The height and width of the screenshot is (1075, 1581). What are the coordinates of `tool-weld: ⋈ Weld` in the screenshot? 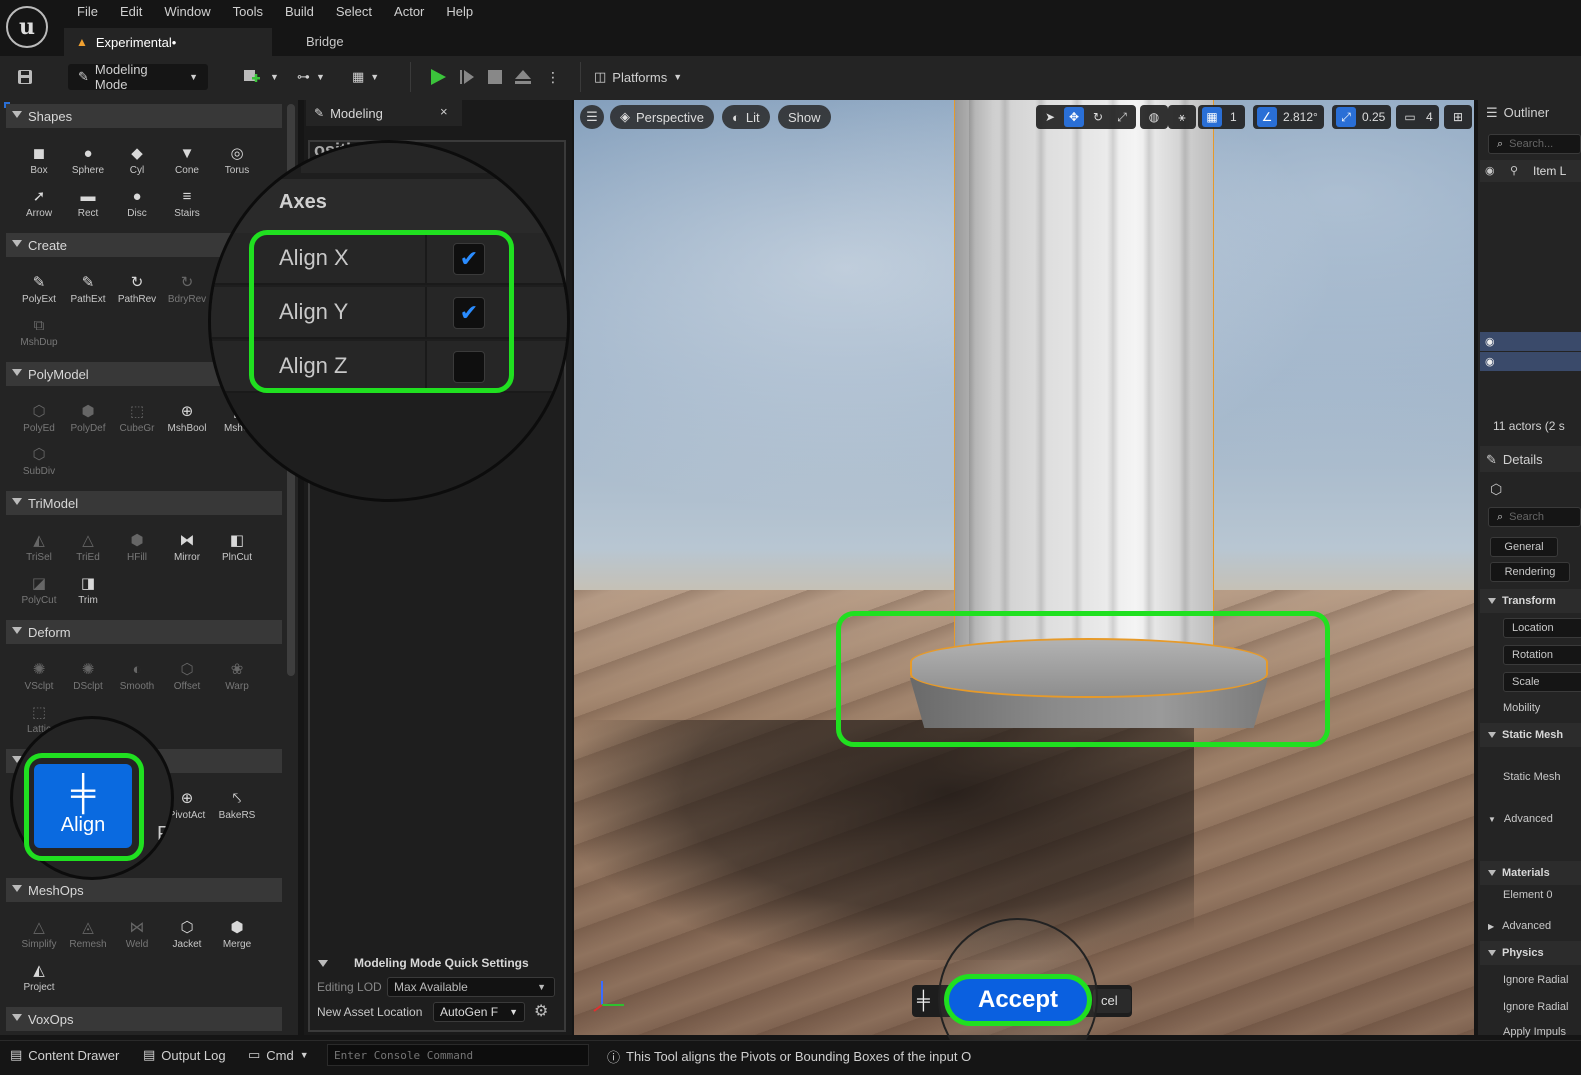 It's located at (137, 934).